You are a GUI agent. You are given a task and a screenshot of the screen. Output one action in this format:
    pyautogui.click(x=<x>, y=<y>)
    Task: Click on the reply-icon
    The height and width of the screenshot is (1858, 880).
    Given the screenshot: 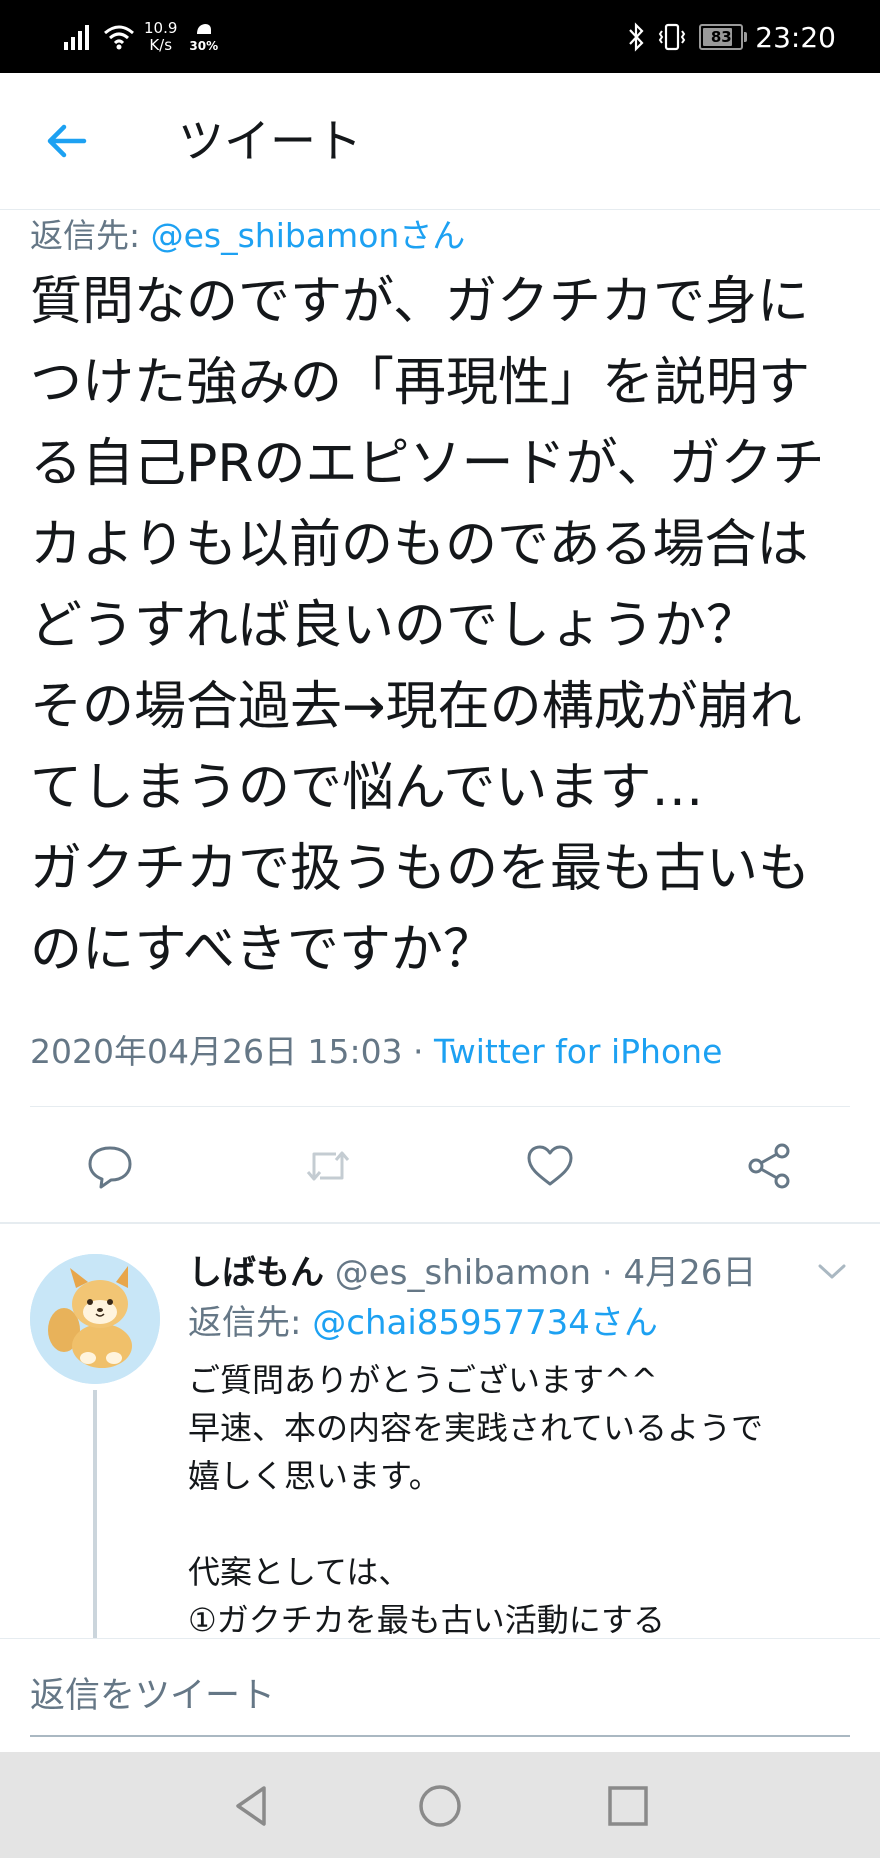 What is the action you would take?
    pyautogui.click(x=110, y=1166)
    